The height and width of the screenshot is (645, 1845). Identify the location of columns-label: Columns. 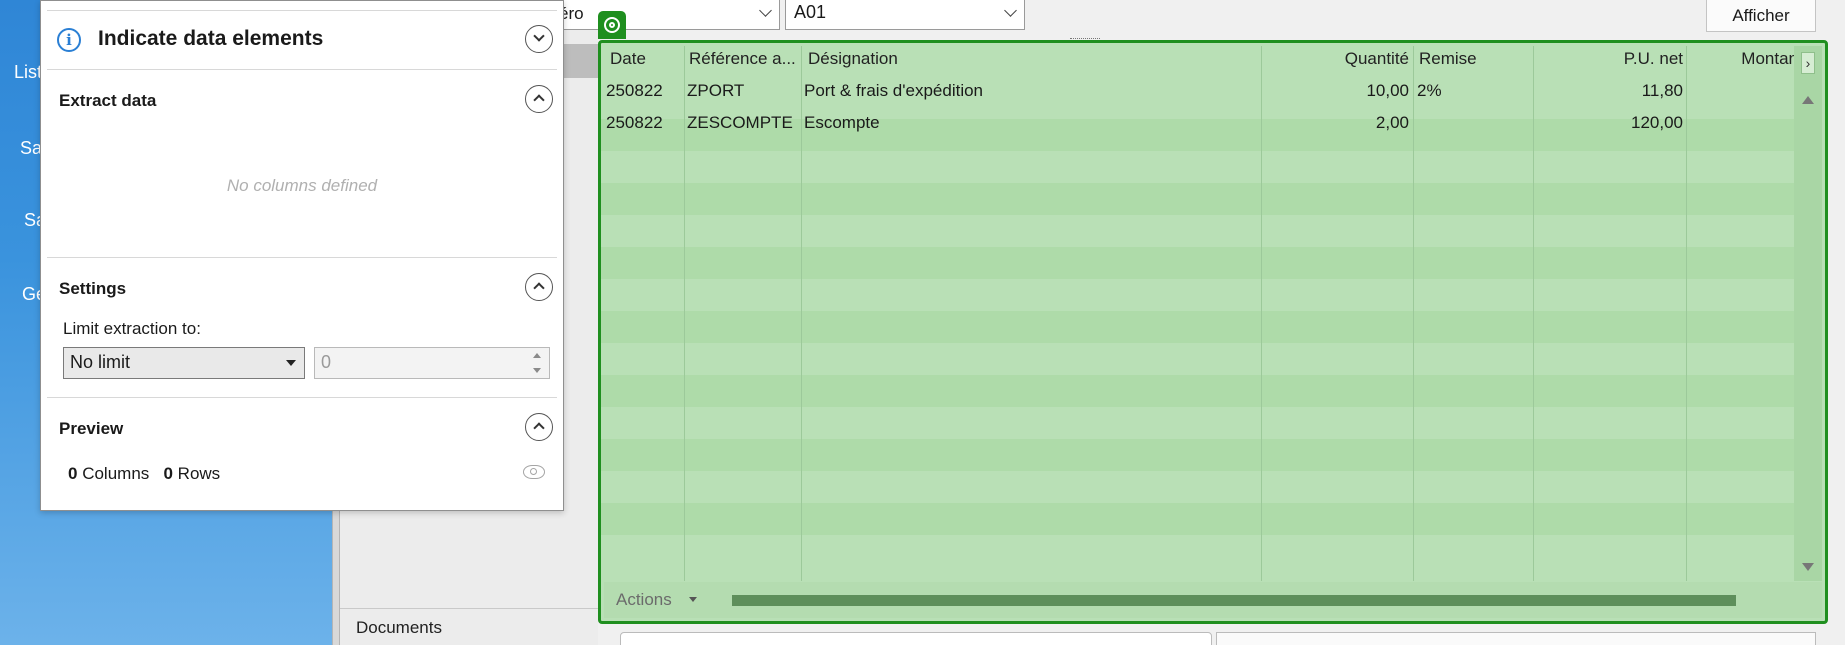
(116, 473).